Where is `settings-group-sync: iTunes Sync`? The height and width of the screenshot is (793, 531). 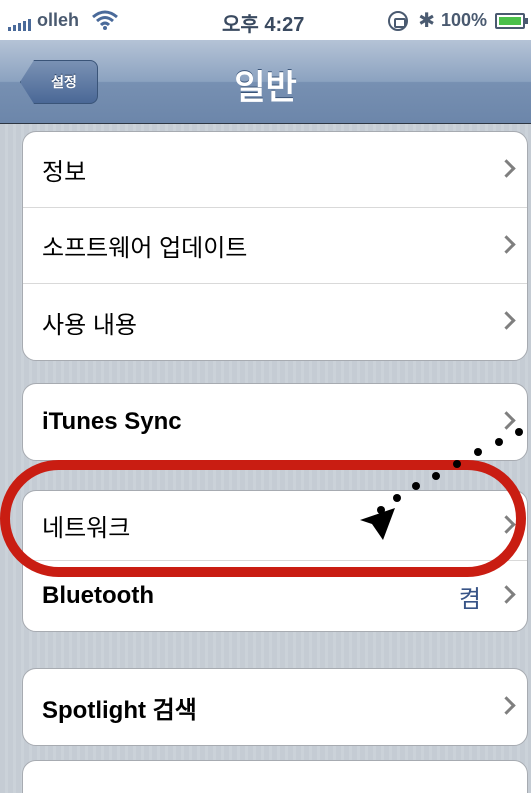
settings-group-sync: iTunes Sync is located at coordinates (275, 422).